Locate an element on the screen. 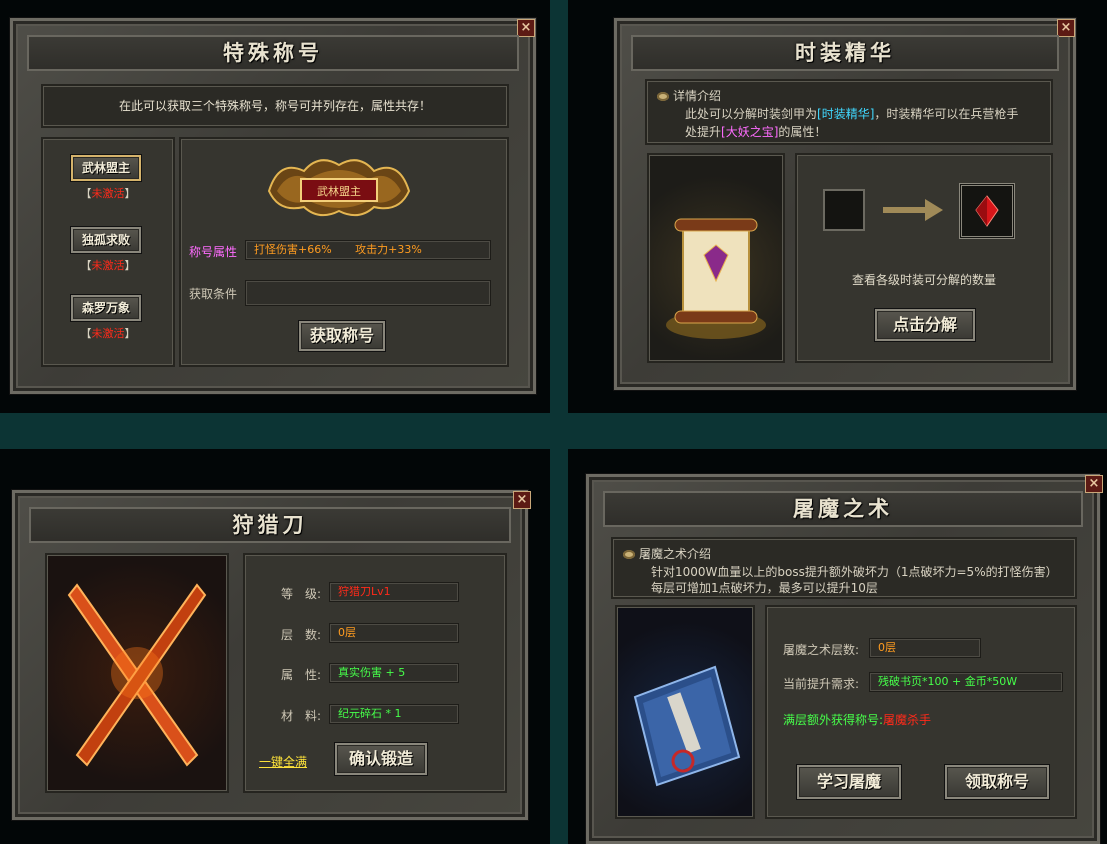  material-label: 材 料: is located at coordinates (301, 716).